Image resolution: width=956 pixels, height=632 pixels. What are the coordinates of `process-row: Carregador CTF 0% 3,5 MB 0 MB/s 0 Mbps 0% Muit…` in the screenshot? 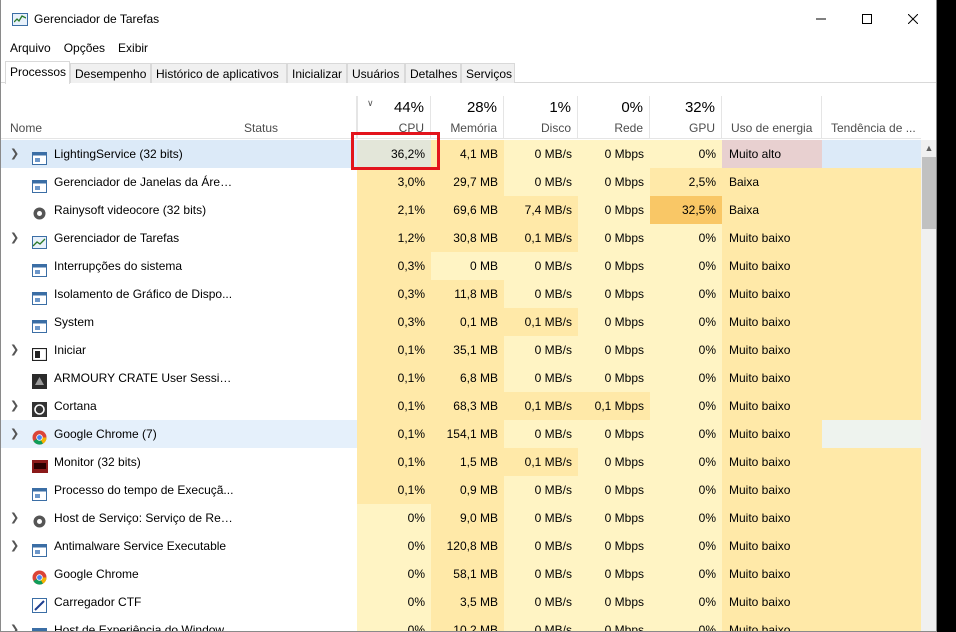 It's located at (461, 602).